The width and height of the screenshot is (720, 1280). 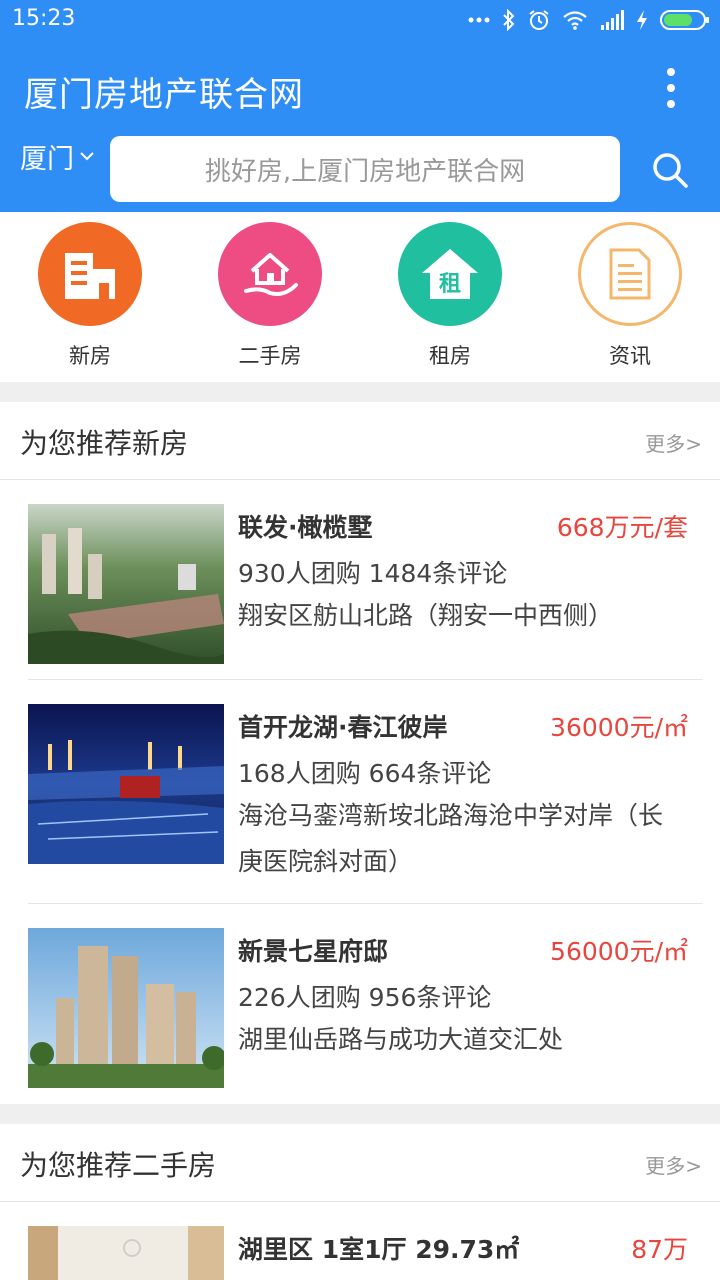 What do you see at coordinates (90, 274) in the screenshot?
I see `new-house-icon` at bounding box center [90, 274].